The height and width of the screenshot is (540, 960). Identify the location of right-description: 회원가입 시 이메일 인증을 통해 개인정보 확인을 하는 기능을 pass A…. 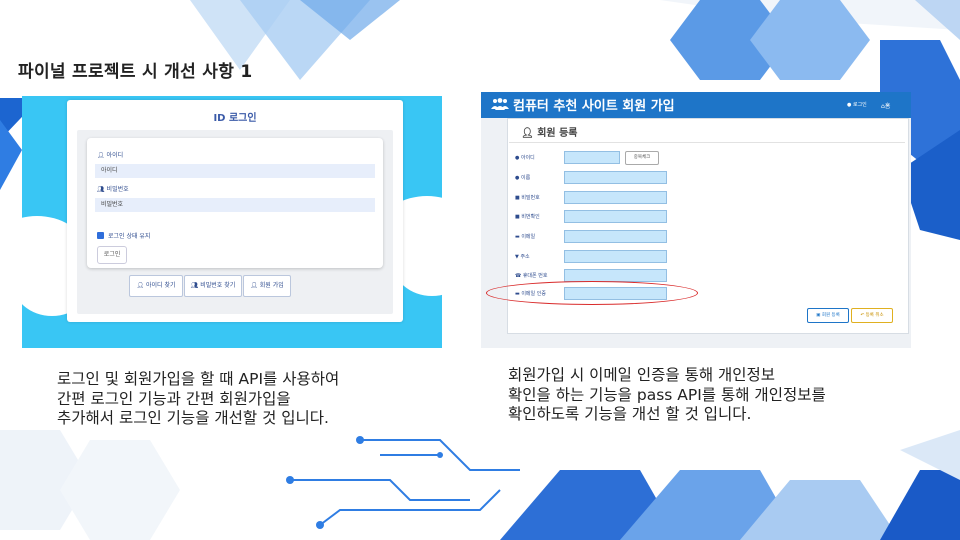
(667, 395).